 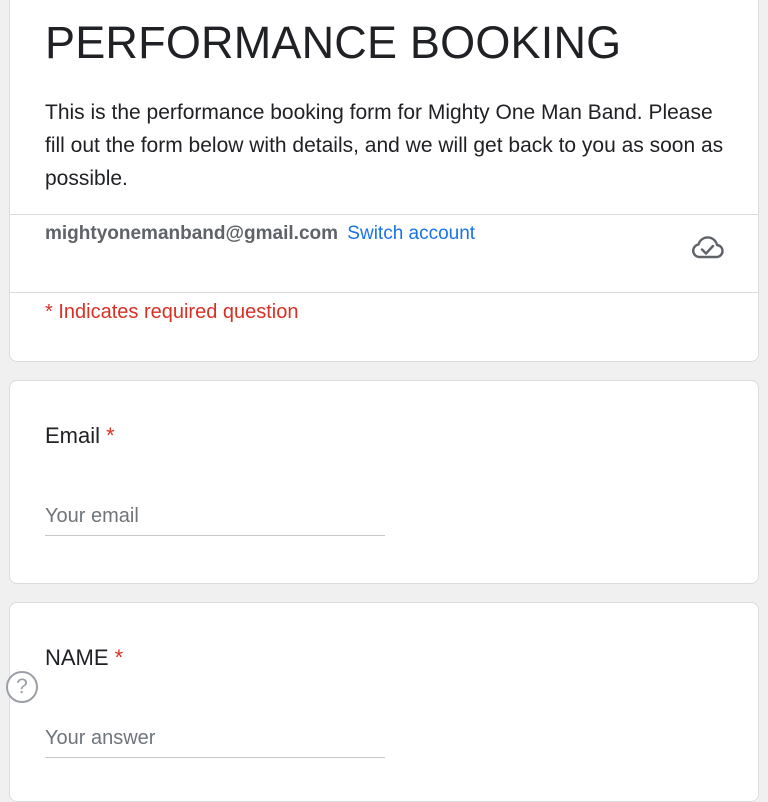 I want to click on question-label-email: Email *, so click(x=80, y=436).